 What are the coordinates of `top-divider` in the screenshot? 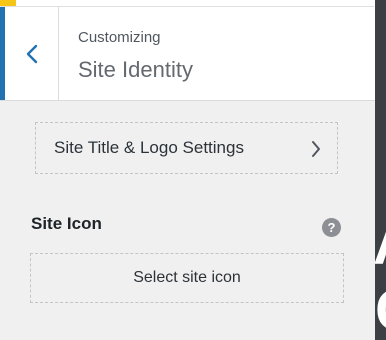 It's located at (187, 3).